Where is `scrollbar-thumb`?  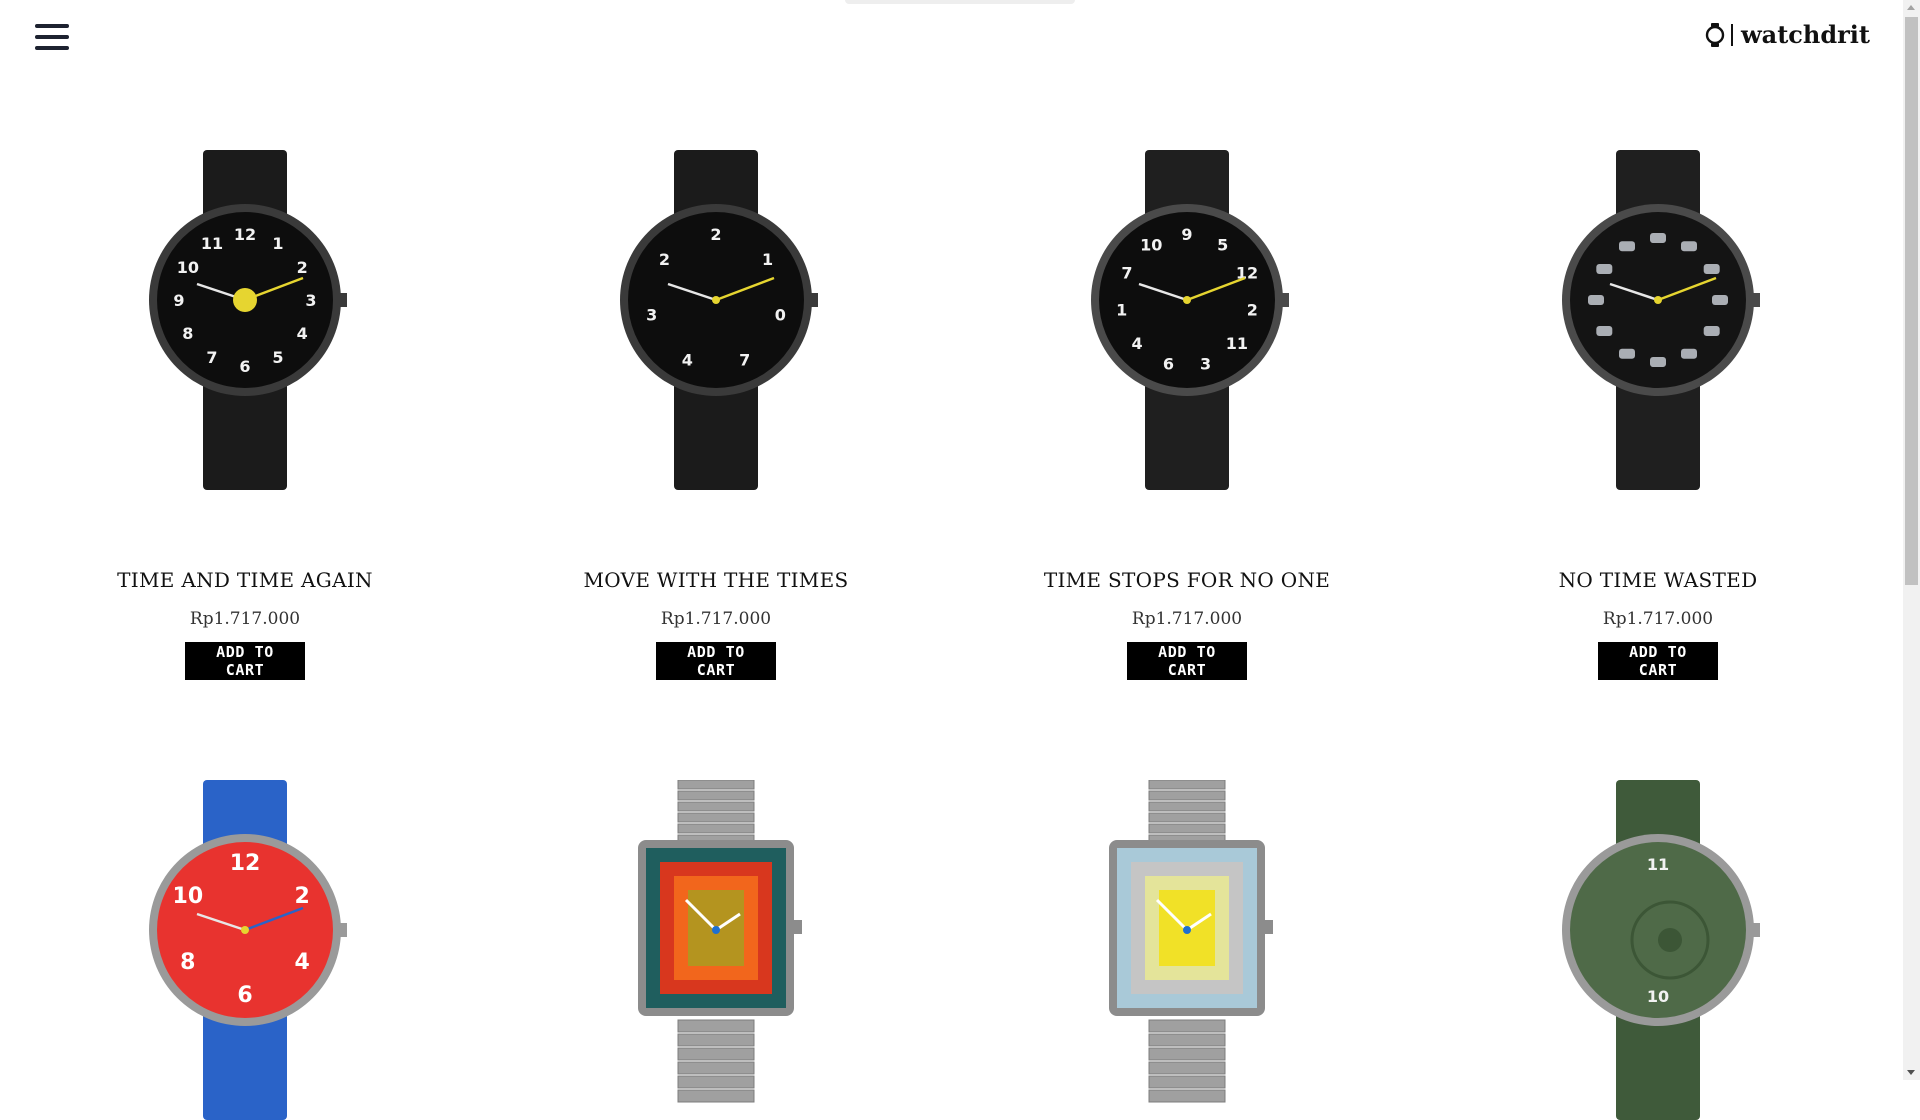 scrollbar-thumb is located at coordinates (1911, 301).